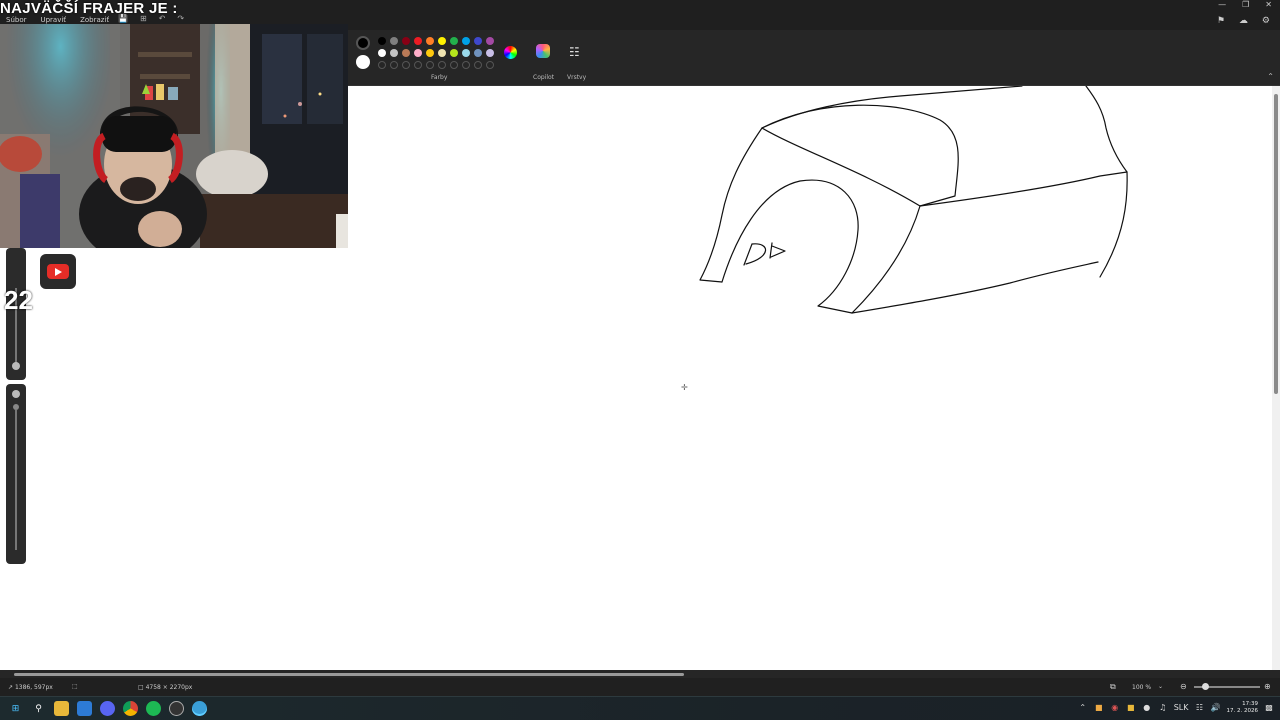 The image size is (1280, 720). I want to click on stroke-diagonal, so click(841, 167).